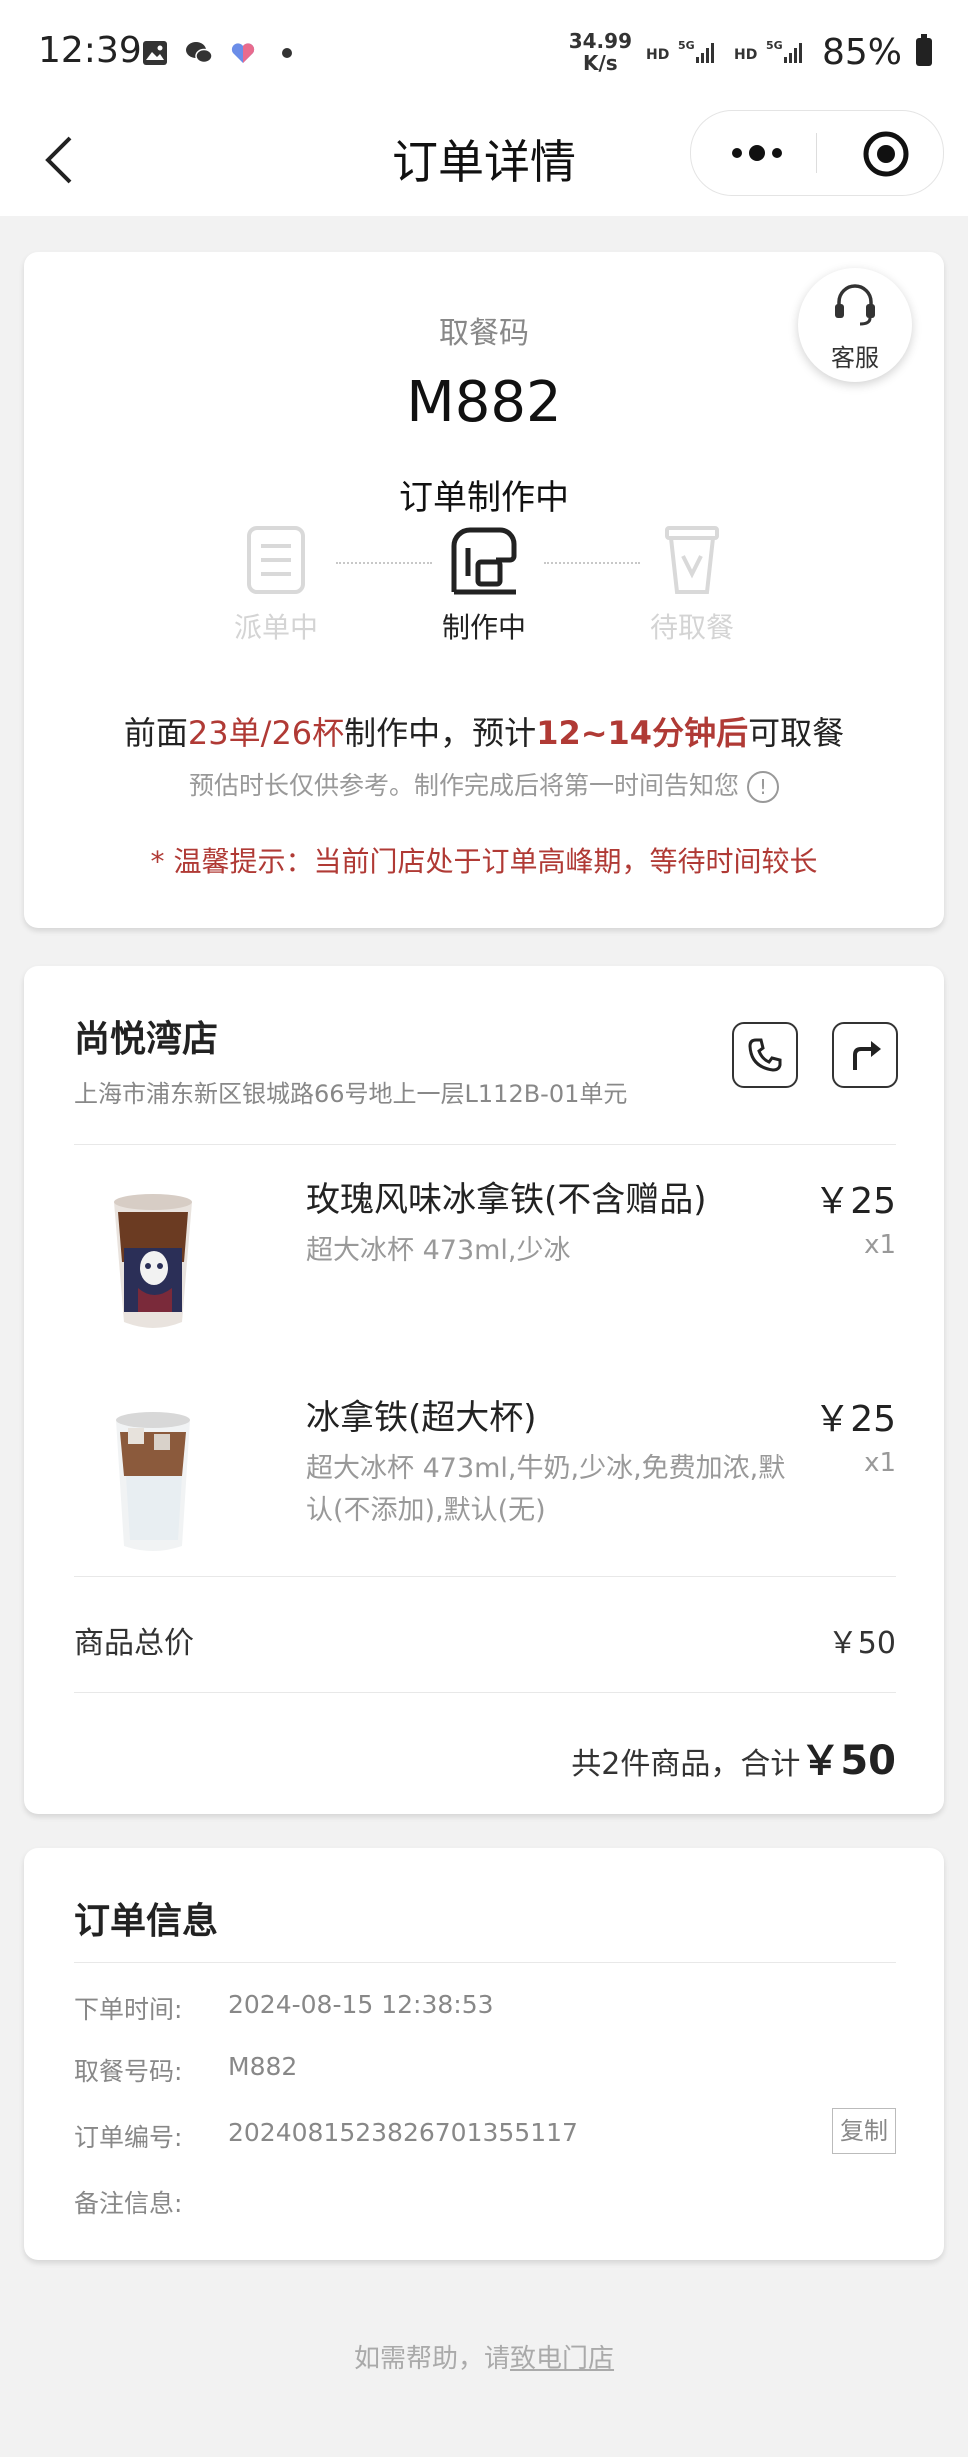  Describe the element at coordinates (562, 2359) in the screenshot. I see `call-store-link: 致电门店` at that location.